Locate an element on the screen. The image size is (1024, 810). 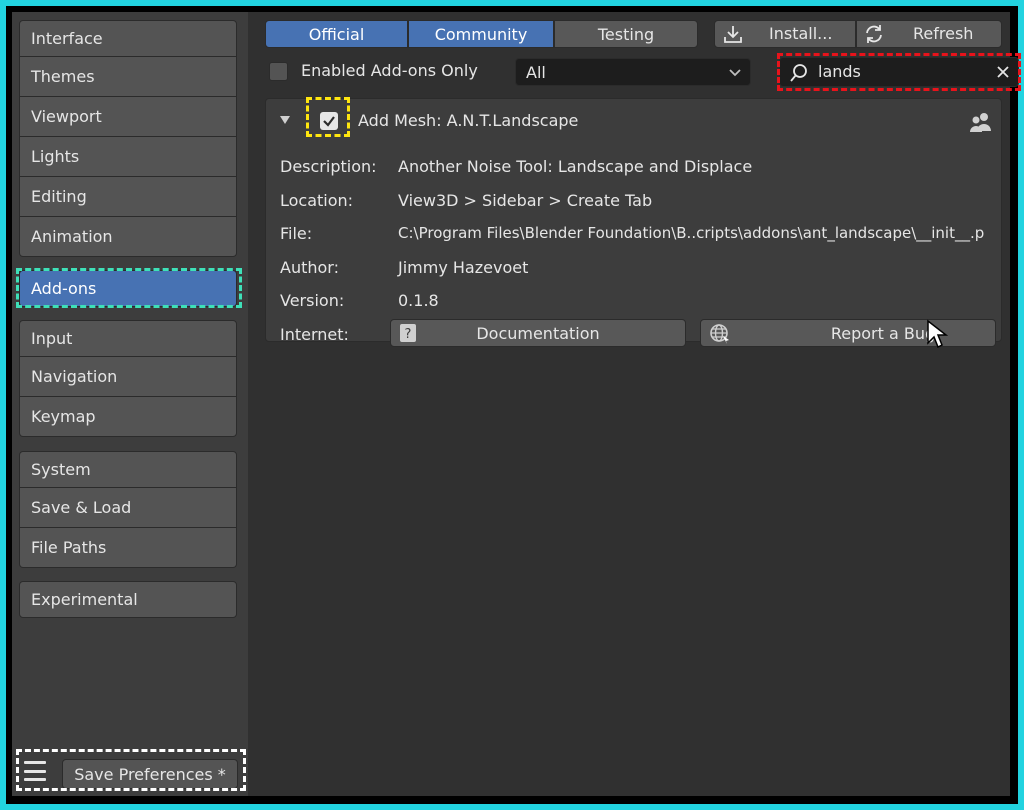
report-bug-button: Report a Bug is located at coordinates (848, 333).